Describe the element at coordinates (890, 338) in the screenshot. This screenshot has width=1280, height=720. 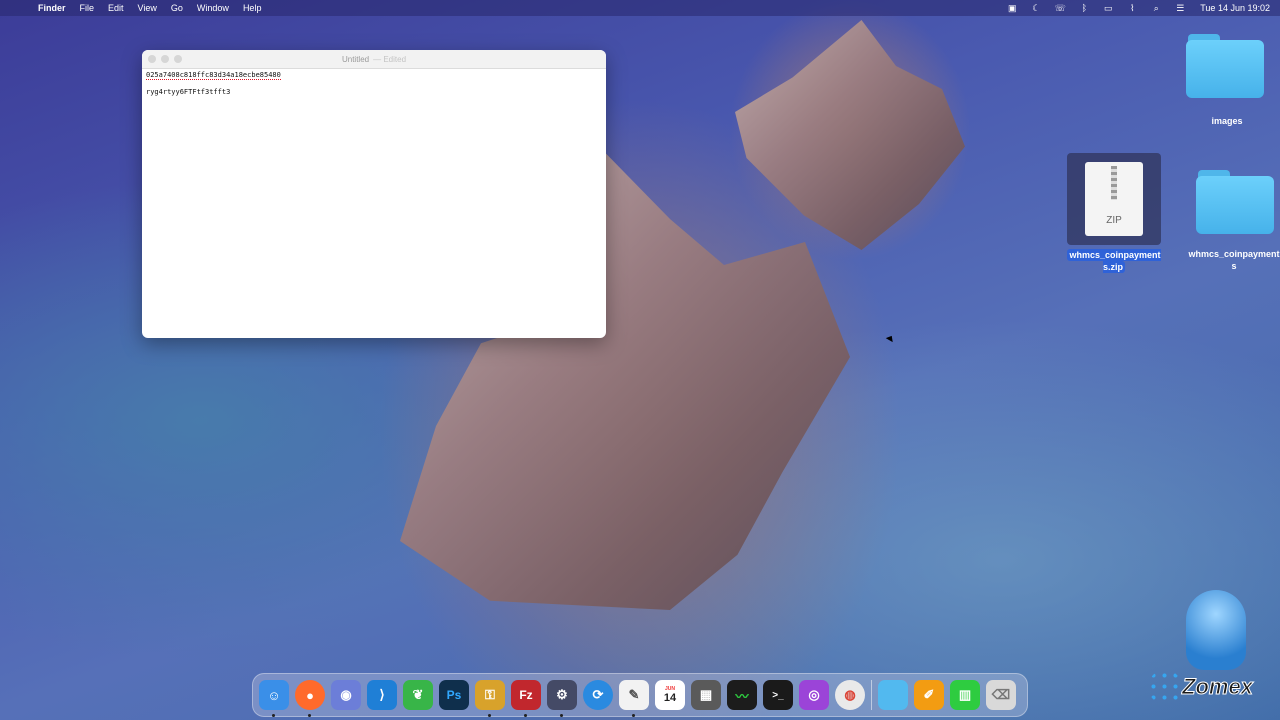
I see `mouse-cursor-icon` at that location.